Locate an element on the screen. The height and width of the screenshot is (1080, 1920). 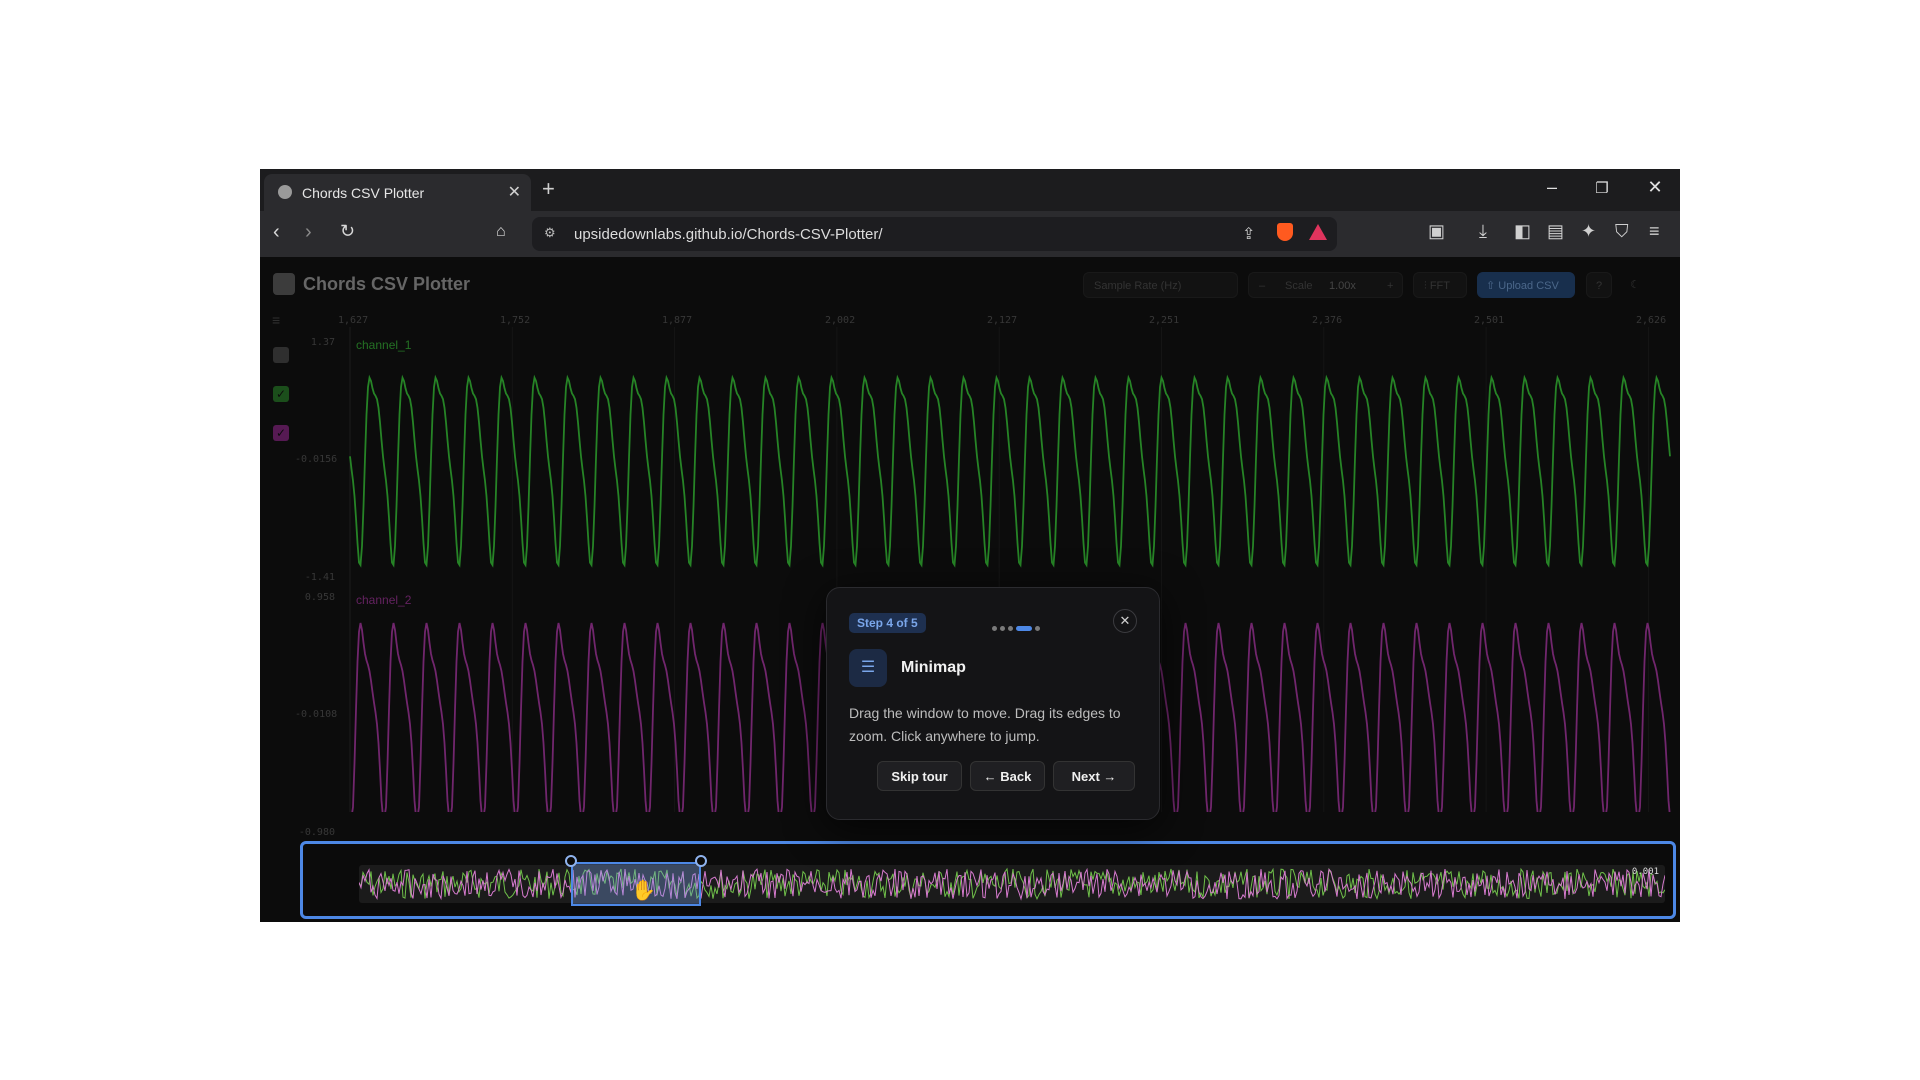
scale-control: – Scale 1.00x + is located at coordinates (1325, 285).